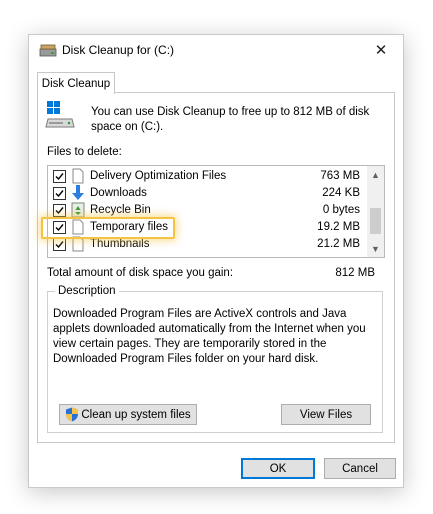  I want to click on close-button: ✕, so click(381, 50).